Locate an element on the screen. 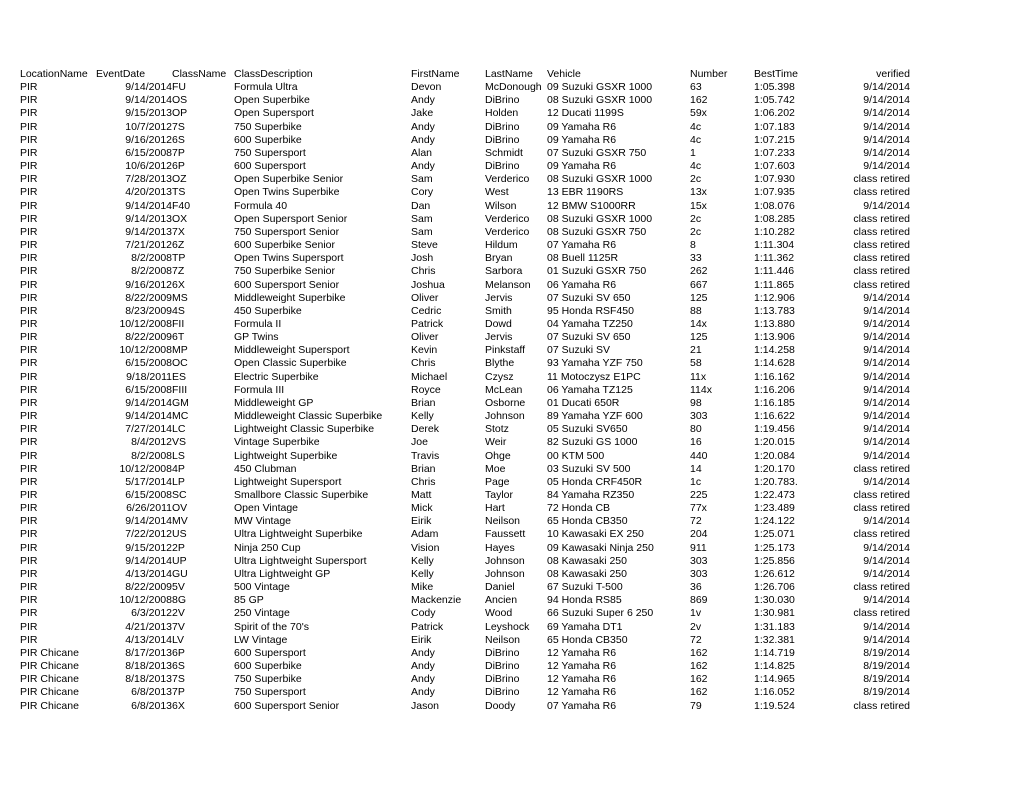 This screenshot has width=1020, height=788. cell-vehicle: 93 Yamaha YZF 750 is located at coordinates (595, 363).